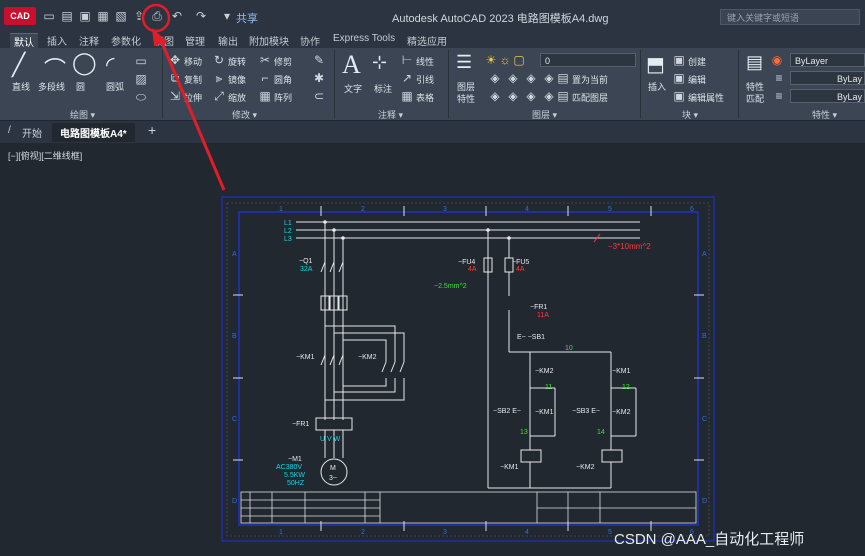  I want to click on annotation-overlay, so click(183, 97).